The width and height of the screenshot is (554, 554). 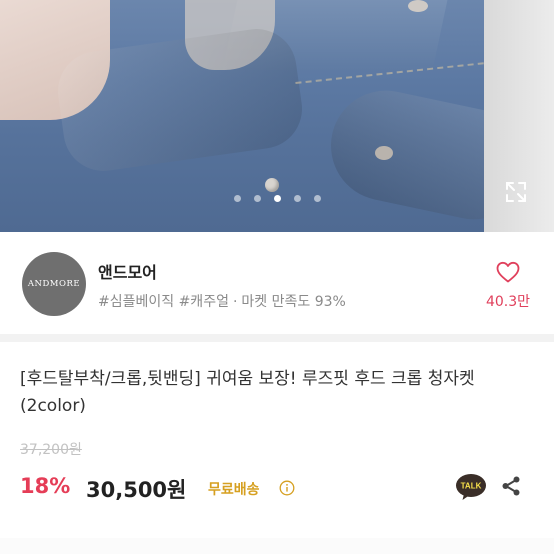 I want to click on seller-logo-text: ANDMORE, so click(x=54, y=284).